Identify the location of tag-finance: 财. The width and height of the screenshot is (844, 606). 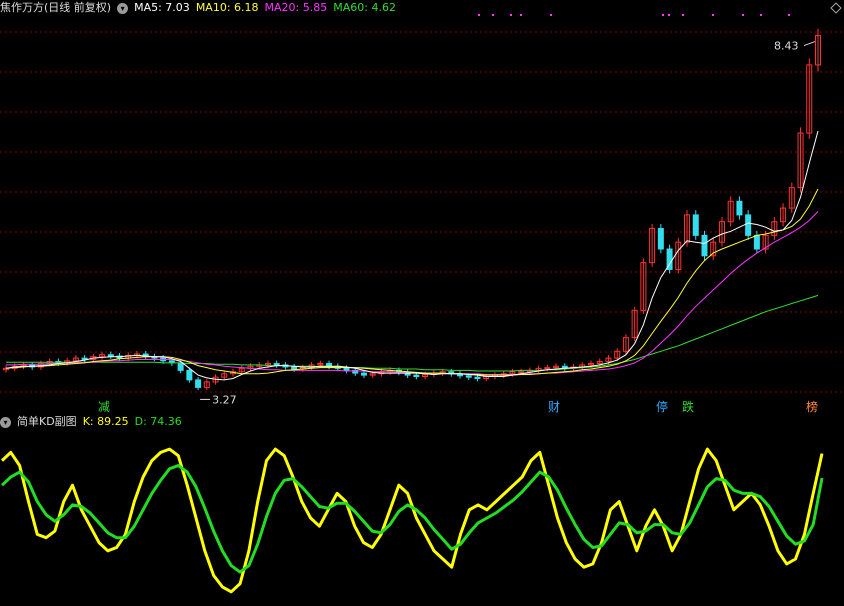
(554, 407).